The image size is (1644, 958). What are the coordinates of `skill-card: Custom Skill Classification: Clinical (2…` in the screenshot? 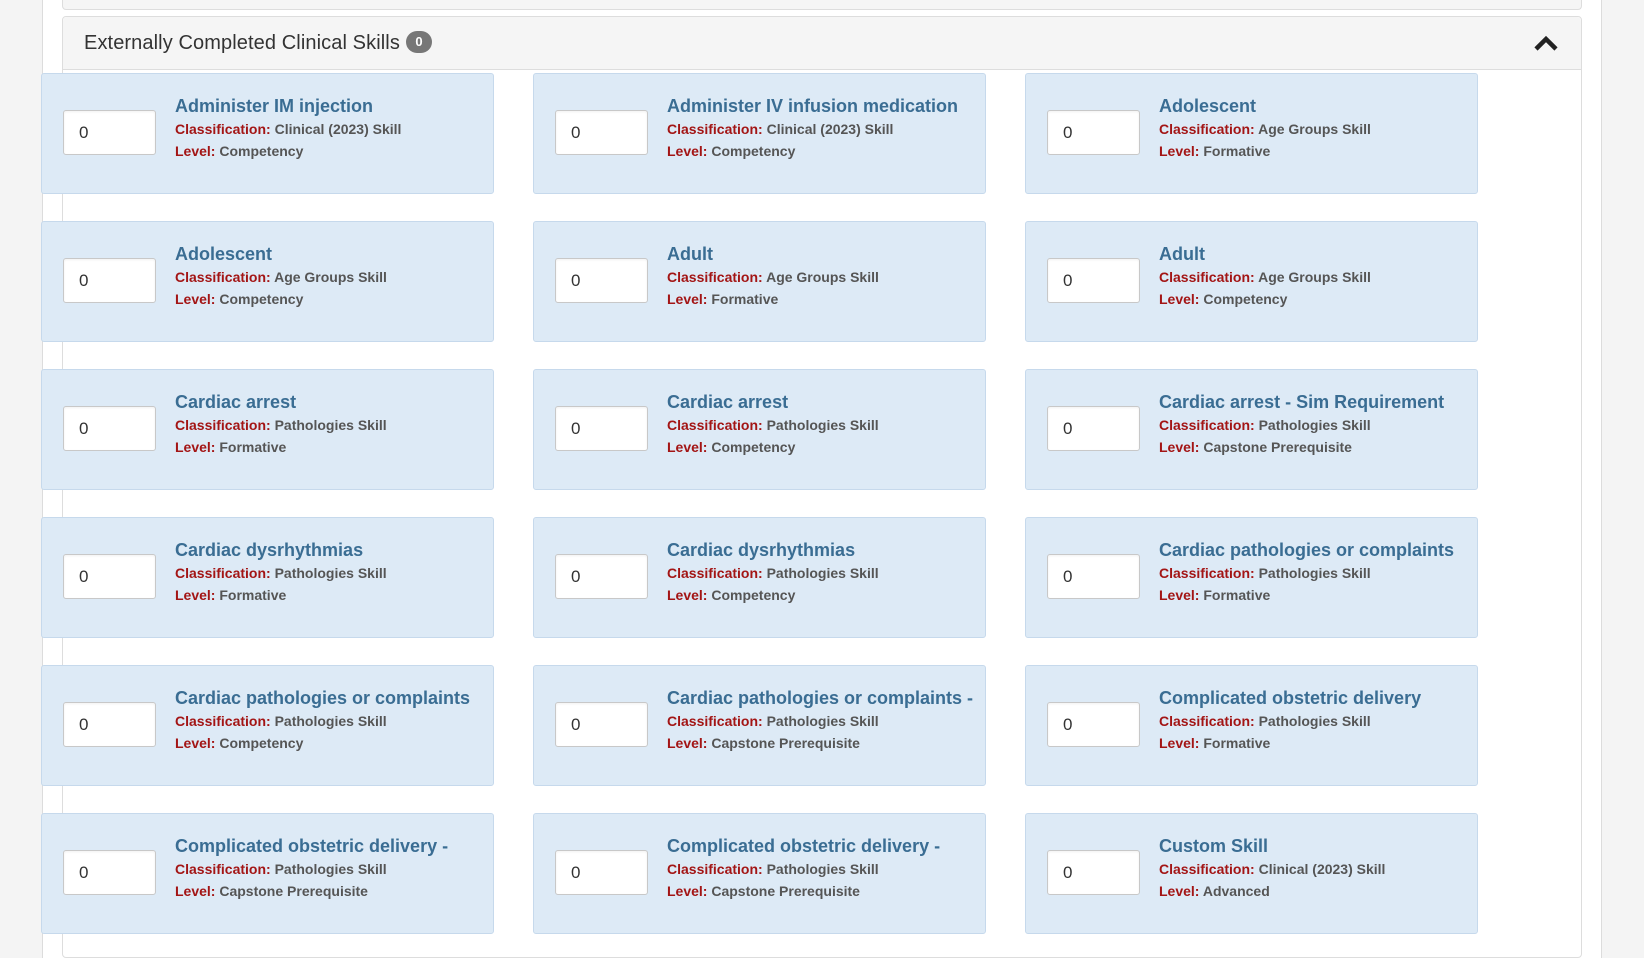 It's located at (1251, 873).